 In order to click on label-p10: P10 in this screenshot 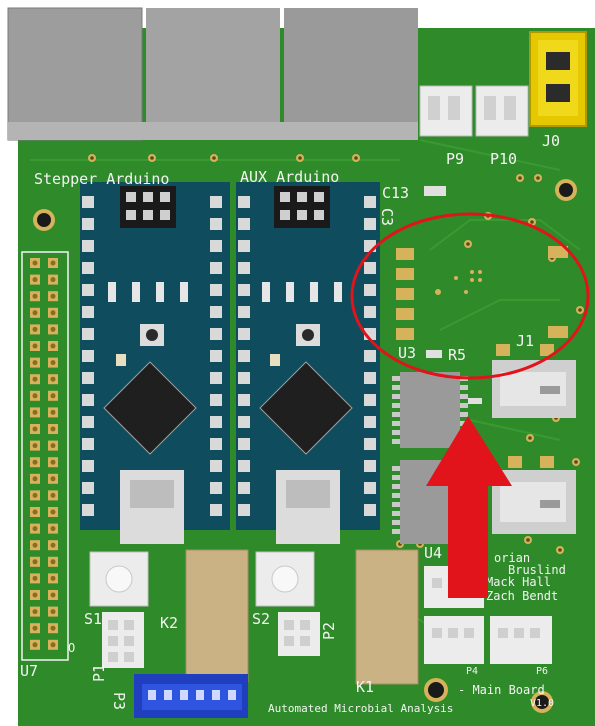, I will do `click(503, 159)`.